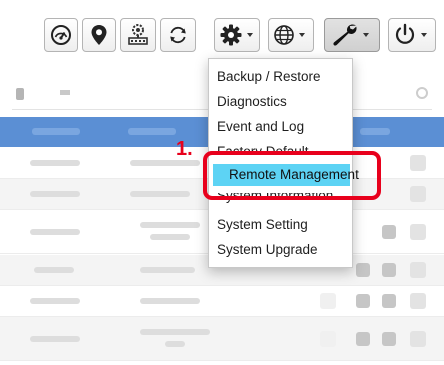 This screenshot has width=444, height=365. I want to click on step-number-label: 1., so click(184, 149).